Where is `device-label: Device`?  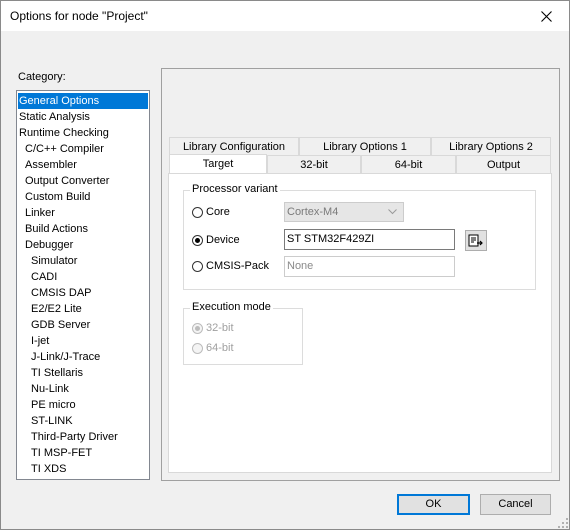
device-label: Device is located at coordinates (223, 240).